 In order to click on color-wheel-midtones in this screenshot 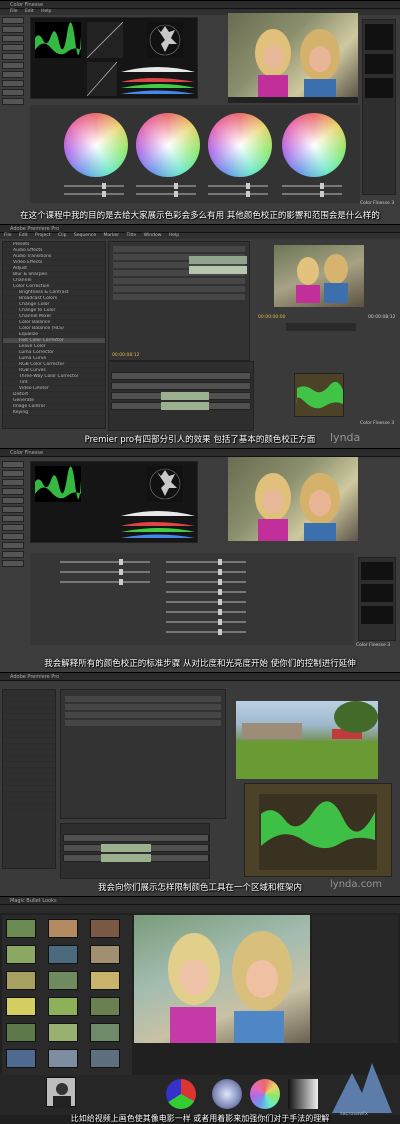, I will do `click(240, 145)`.